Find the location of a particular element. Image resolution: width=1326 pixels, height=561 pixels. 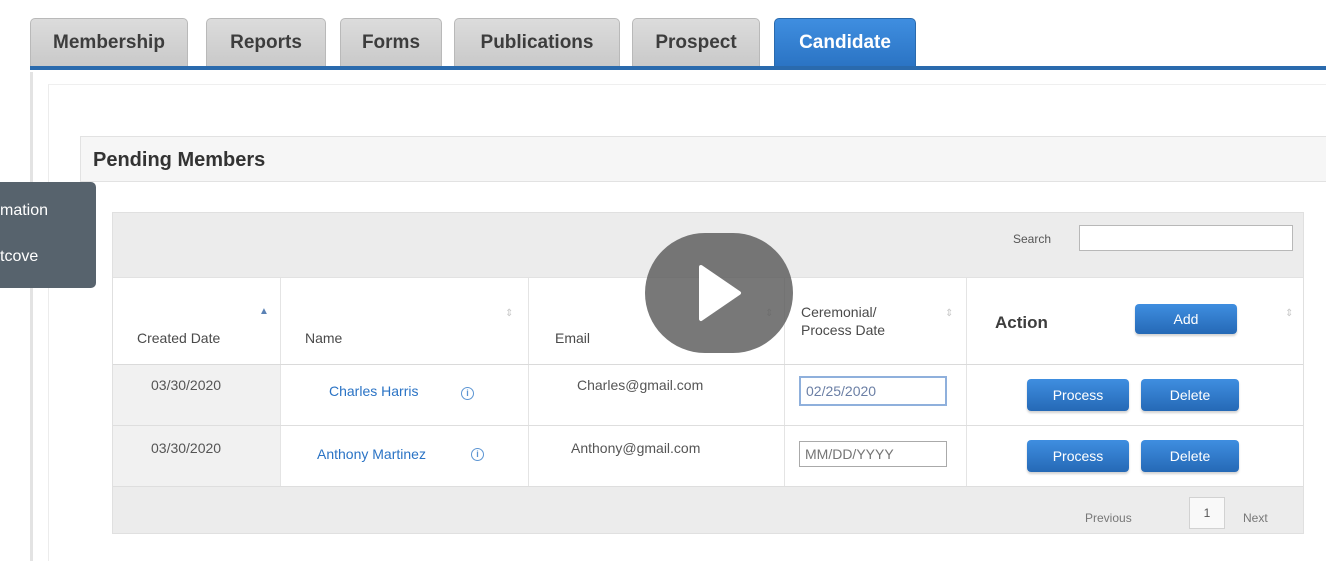

tab-prospect: Prospect is located at coordinates (696, 42).